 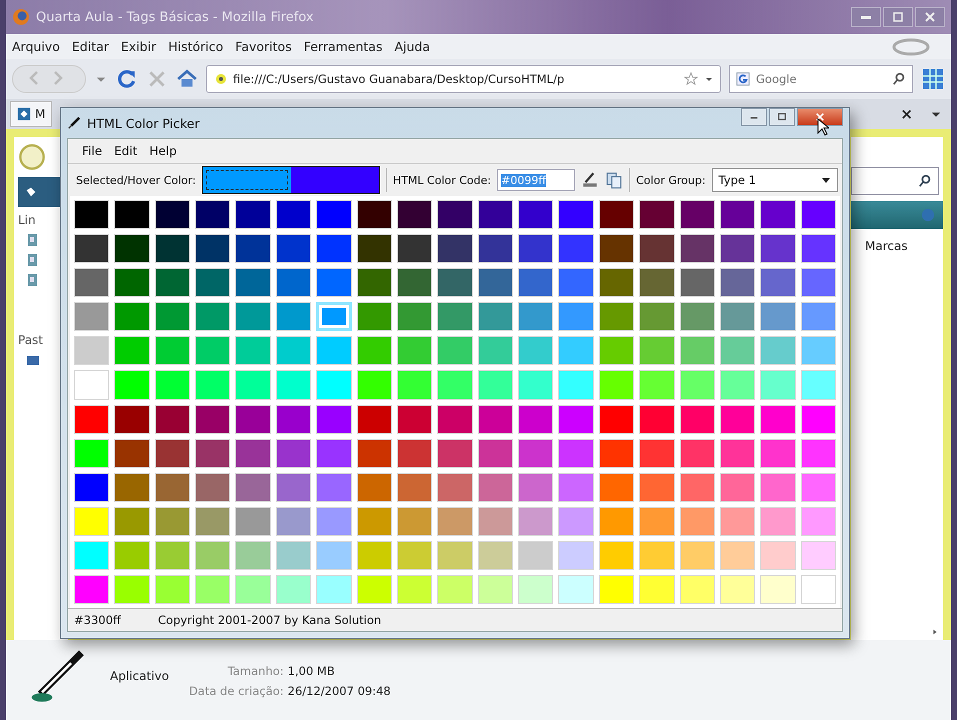 What do you see at coordinates (463, 79) in the screenshot?
I see `address-field: file:///C:/Users/Gustavo Guanabara/Desktop/CursoHTML/p` at bounding box center [463, 79].